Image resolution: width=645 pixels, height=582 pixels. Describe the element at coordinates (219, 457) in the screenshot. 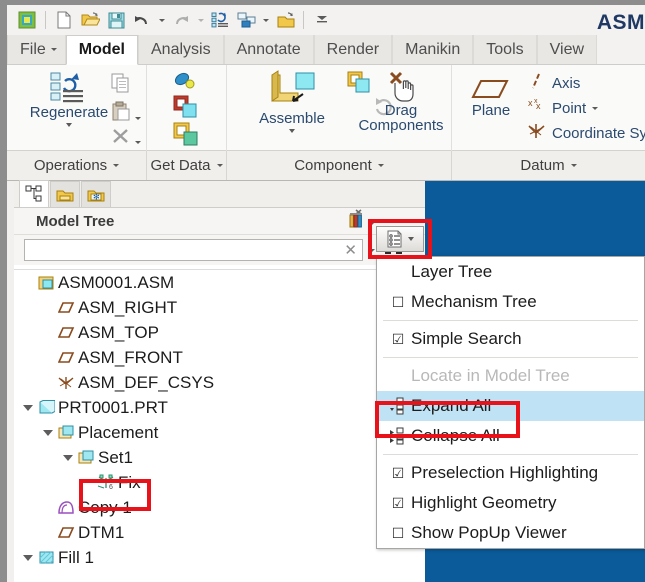

I see `tree-item-set1: Set1` at that location.